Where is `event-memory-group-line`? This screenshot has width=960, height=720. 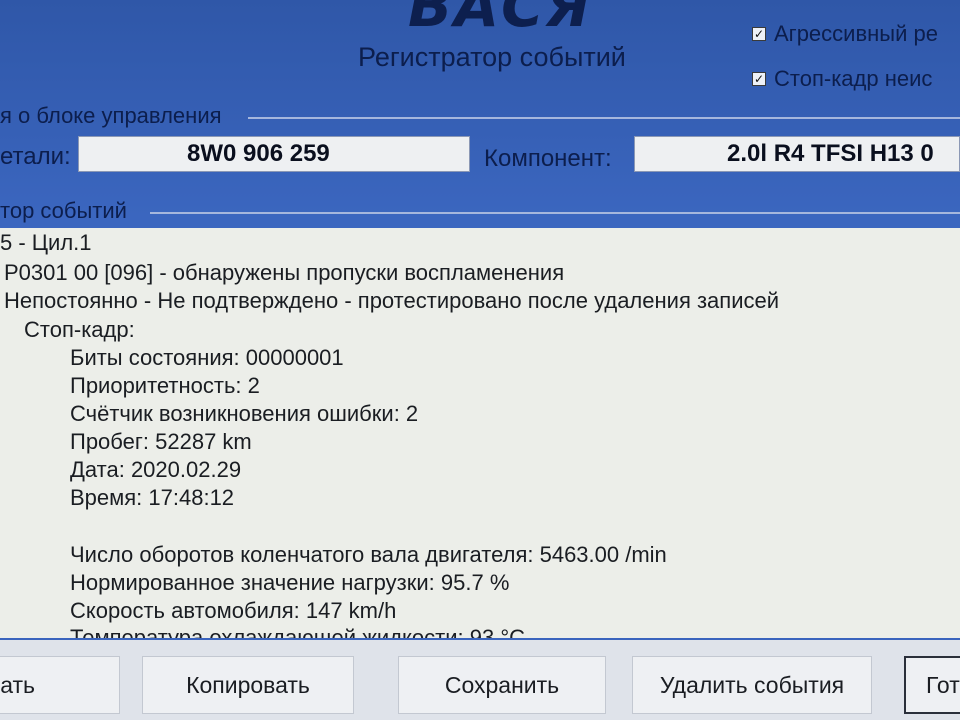 event-memory-group-line is located at coordinates (555, 213).